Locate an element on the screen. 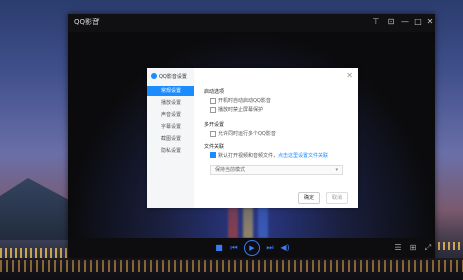  settings-sidebar: QQ影音设置 常规设置 播放设置 声音设置 字幕设置 截图设置 隐私设置 is located at coordinates (170, 138).